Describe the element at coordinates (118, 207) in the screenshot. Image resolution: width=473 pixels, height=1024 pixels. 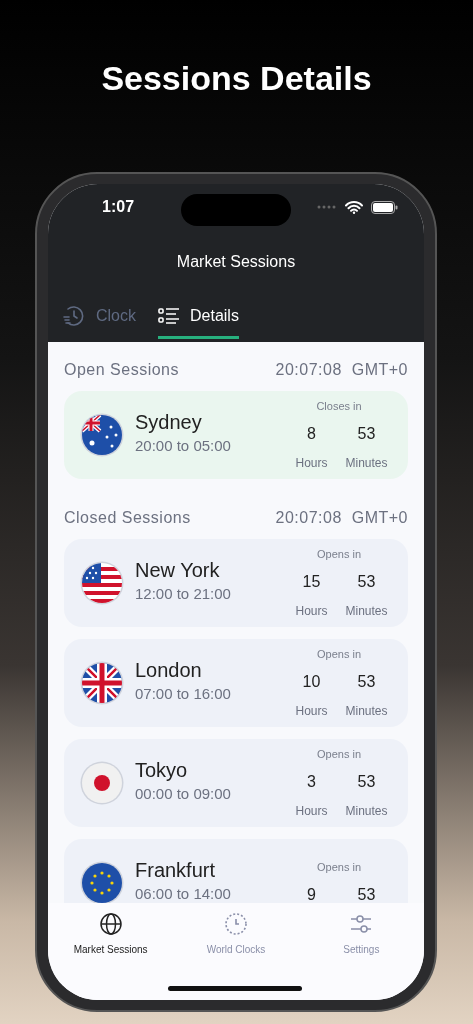
I see `status-time: 1:07` at that location.